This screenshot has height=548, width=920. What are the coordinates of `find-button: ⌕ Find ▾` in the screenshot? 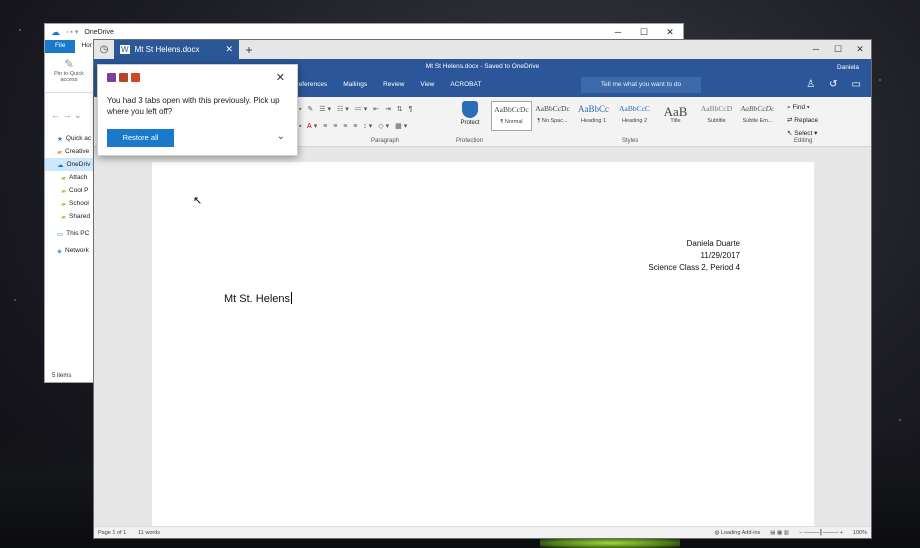 It's located at (802, 107).